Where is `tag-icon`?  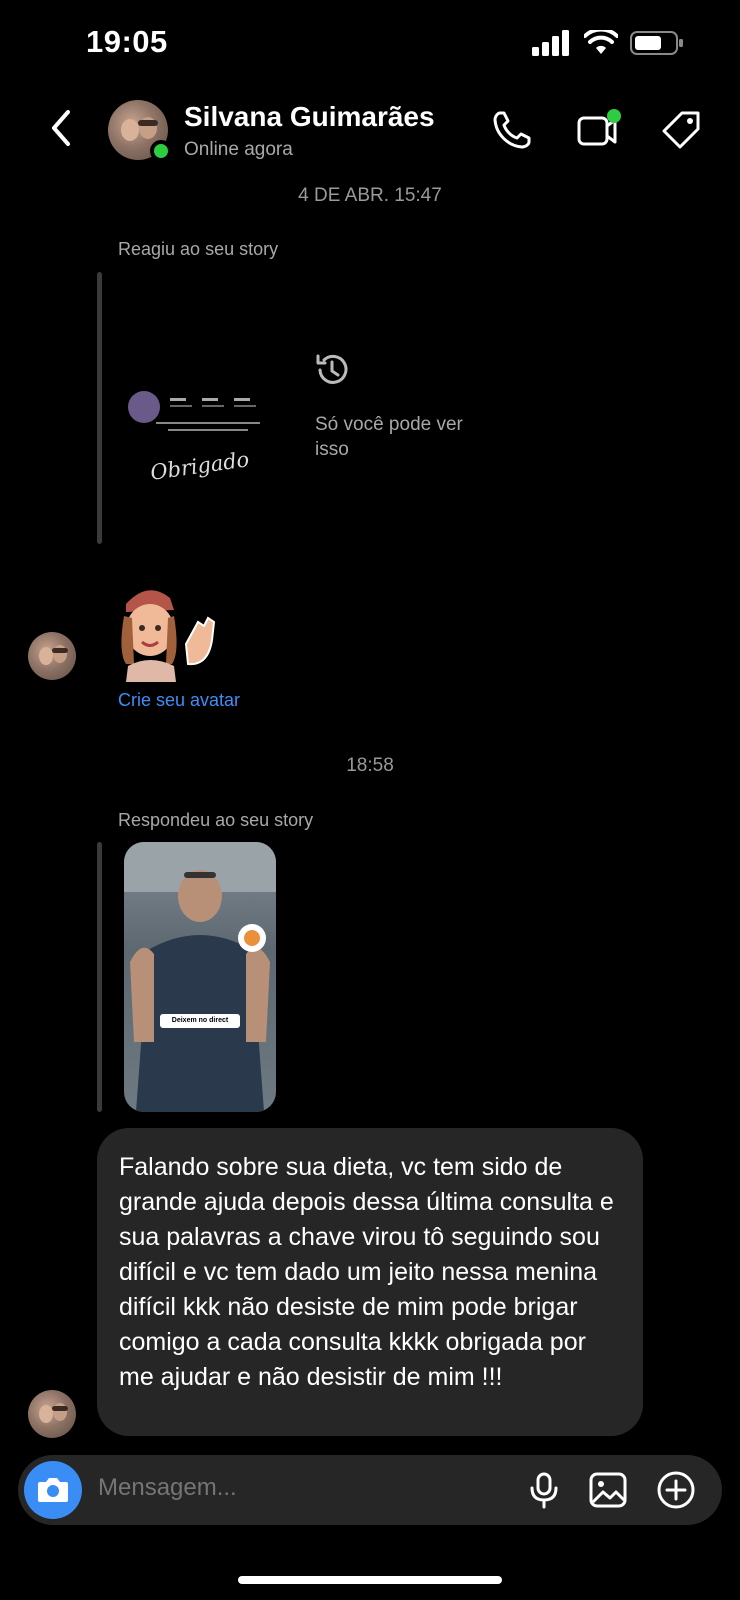 tag-icon is located at coordinates (681, 130).